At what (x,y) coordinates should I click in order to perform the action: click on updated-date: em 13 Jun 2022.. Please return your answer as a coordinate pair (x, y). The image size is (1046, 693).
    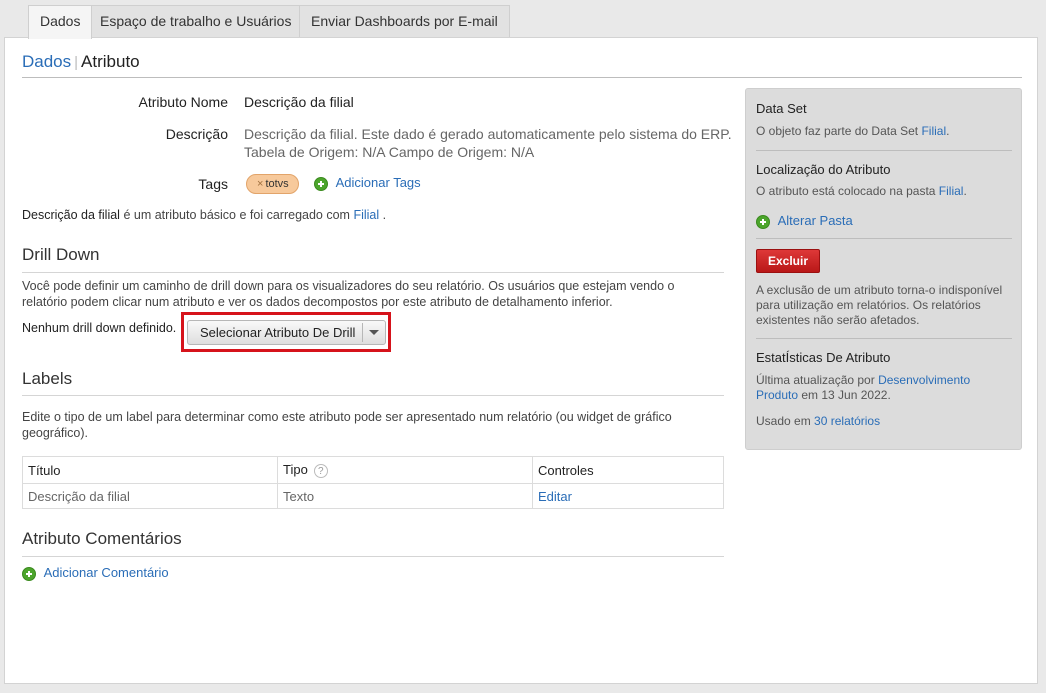
    Looking at the image, I should click on (846, 395).